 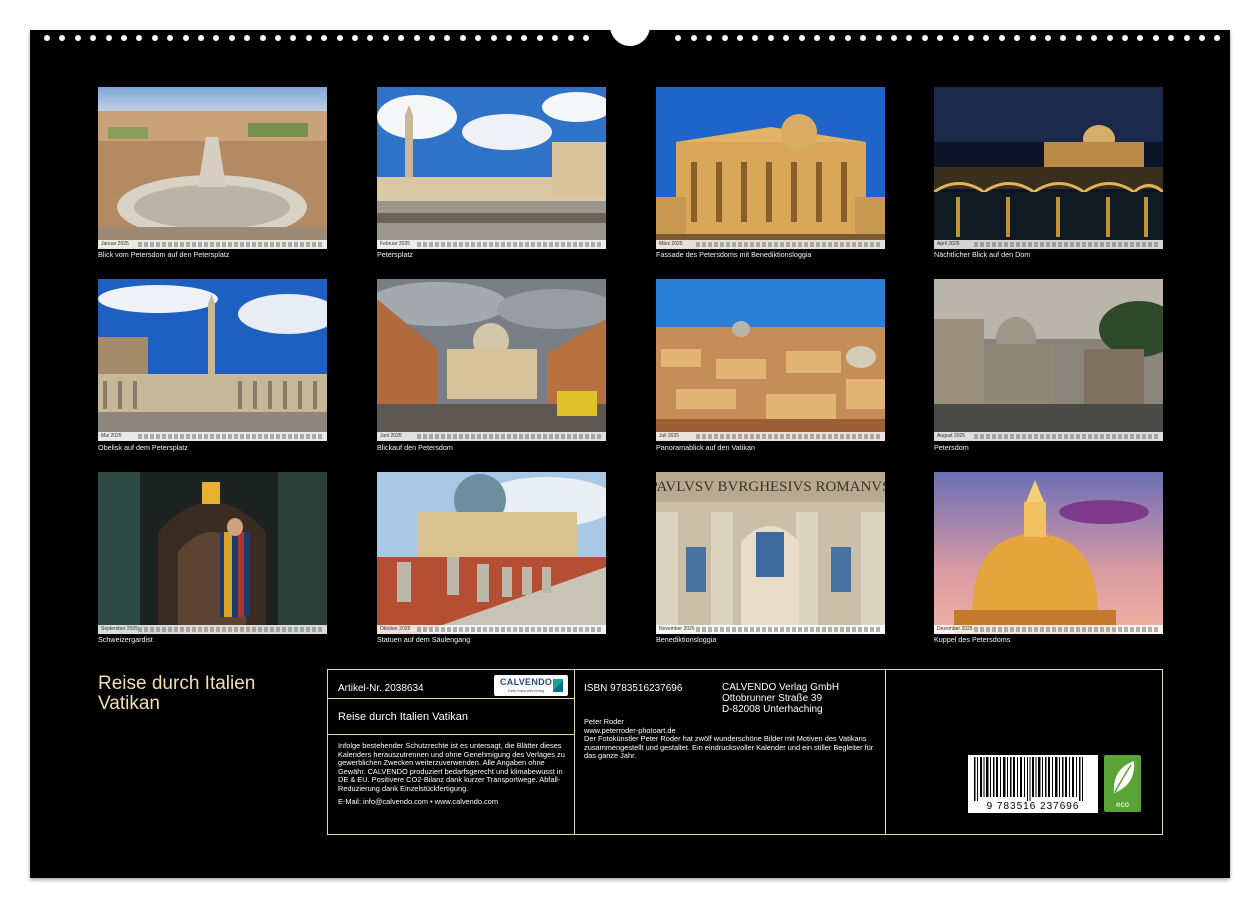 What do you see at coordinates (770, 360) in the screenshot?
I see `photo-thumbnail-7: Juli 2025` at bounding box center [770, 360].